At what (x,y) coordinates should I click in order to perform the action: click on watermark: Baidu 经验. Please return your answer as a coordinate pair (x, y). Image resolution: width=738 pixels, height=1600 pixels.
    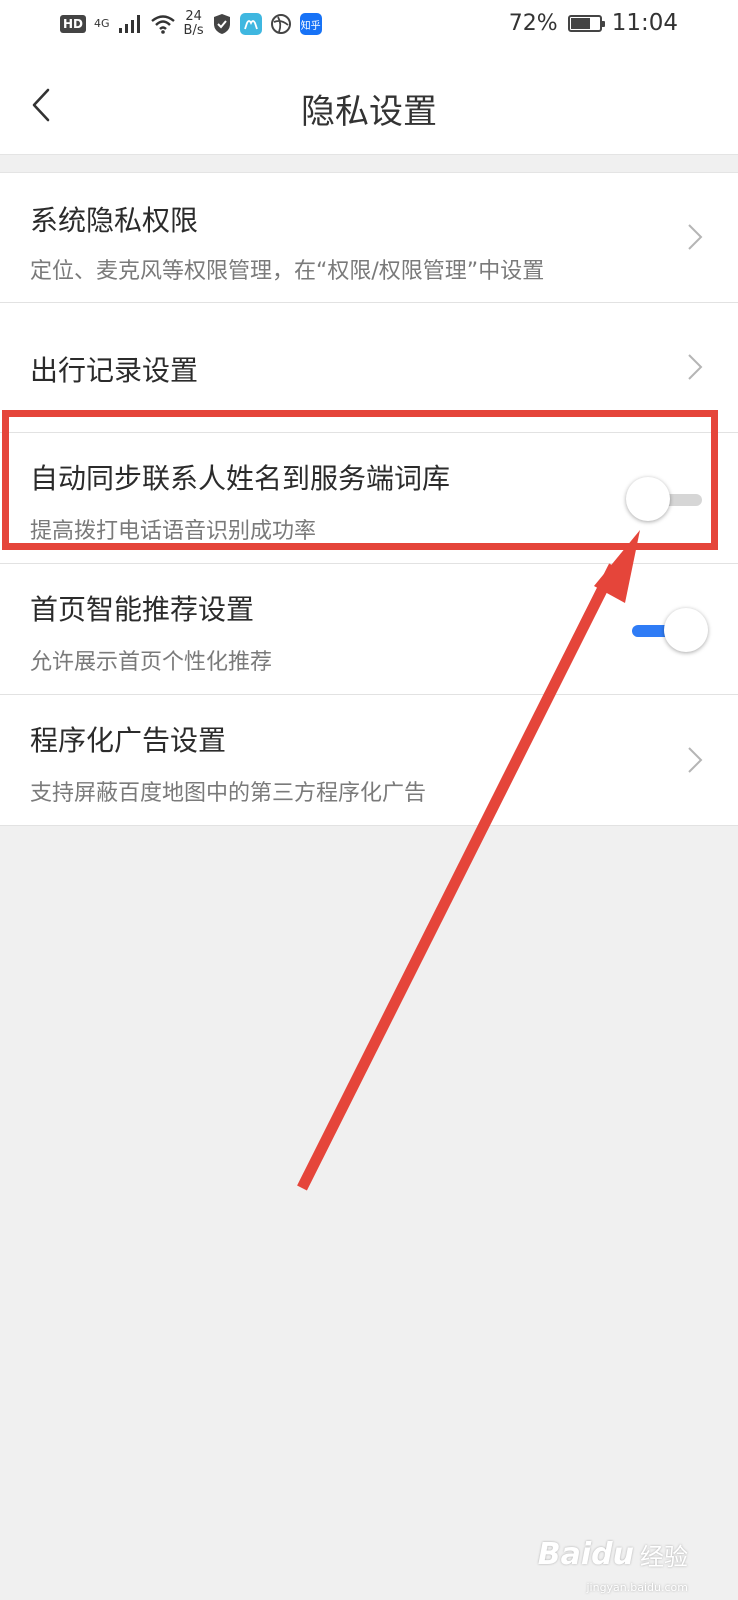
    Looking at the image, I should click on (613, 1554).